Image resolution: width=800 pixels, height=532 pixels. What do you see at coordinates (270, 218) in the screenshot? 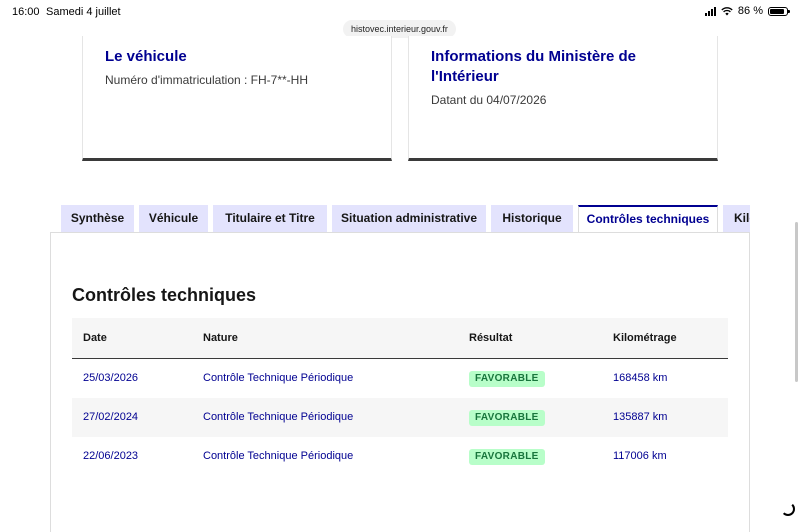
I see `tab-titulaire-titre: Titulaire et Titre` at bounding box center [270, 218].